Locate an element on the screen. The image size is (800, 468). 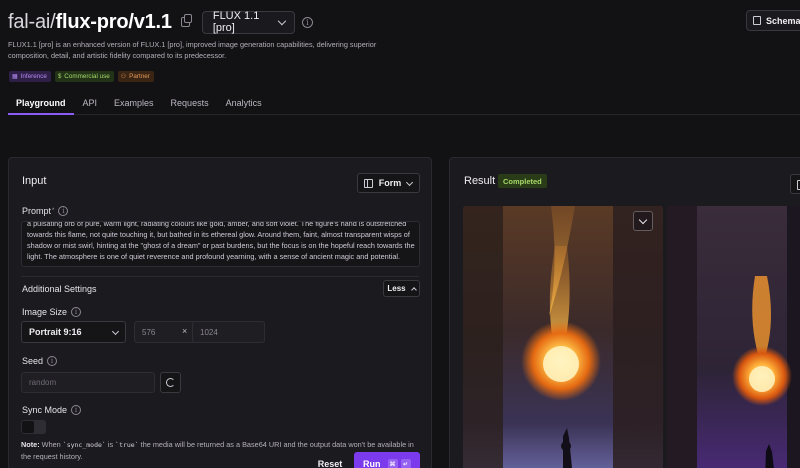
times-symbol: × is located at coordinates (185, 331).